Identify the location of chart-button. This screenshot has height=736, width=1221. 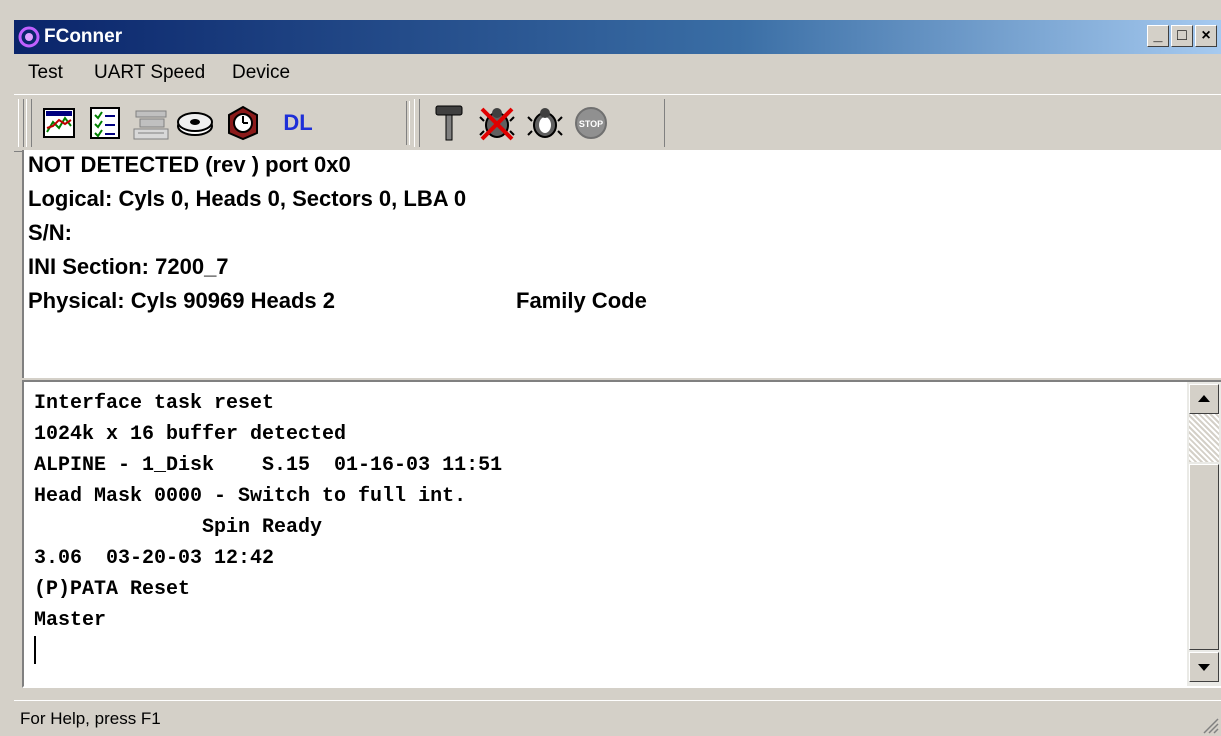
(59, 123).